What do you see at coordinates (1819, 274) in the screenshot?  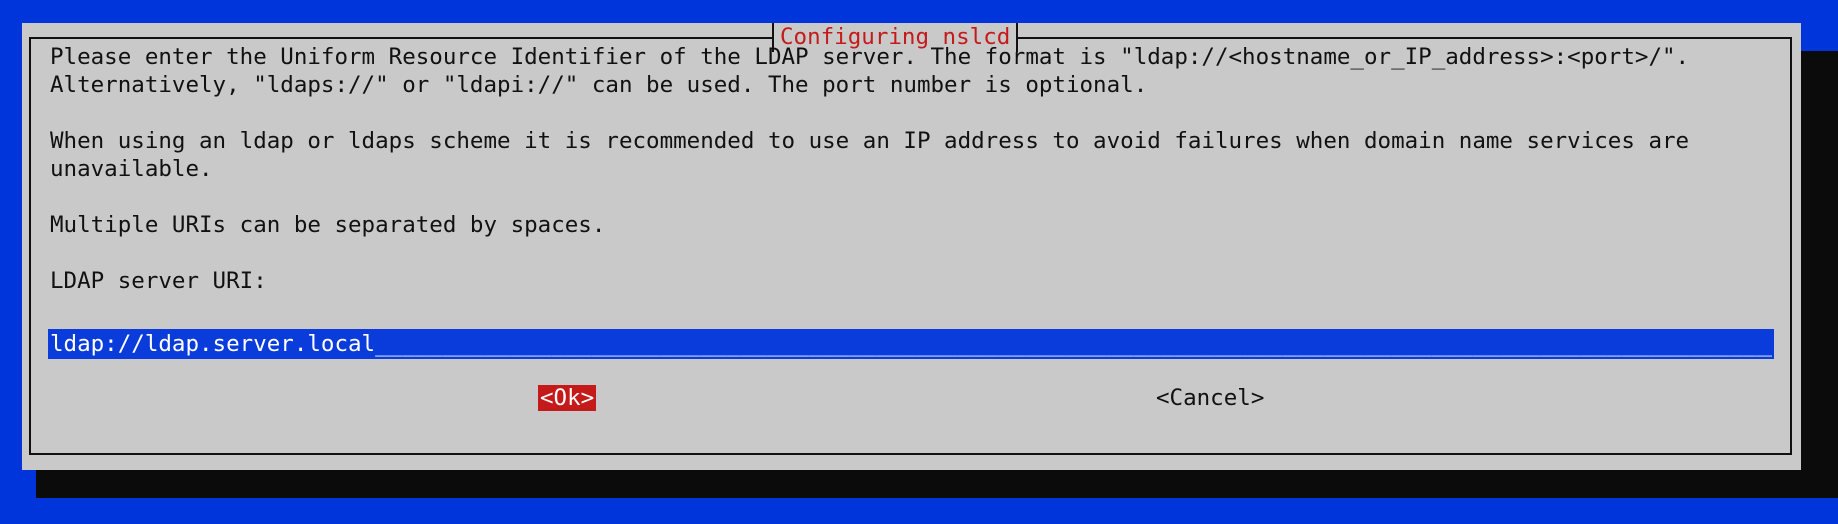 I see `dialog-shadow-right` at bounding box center [1819, 274].